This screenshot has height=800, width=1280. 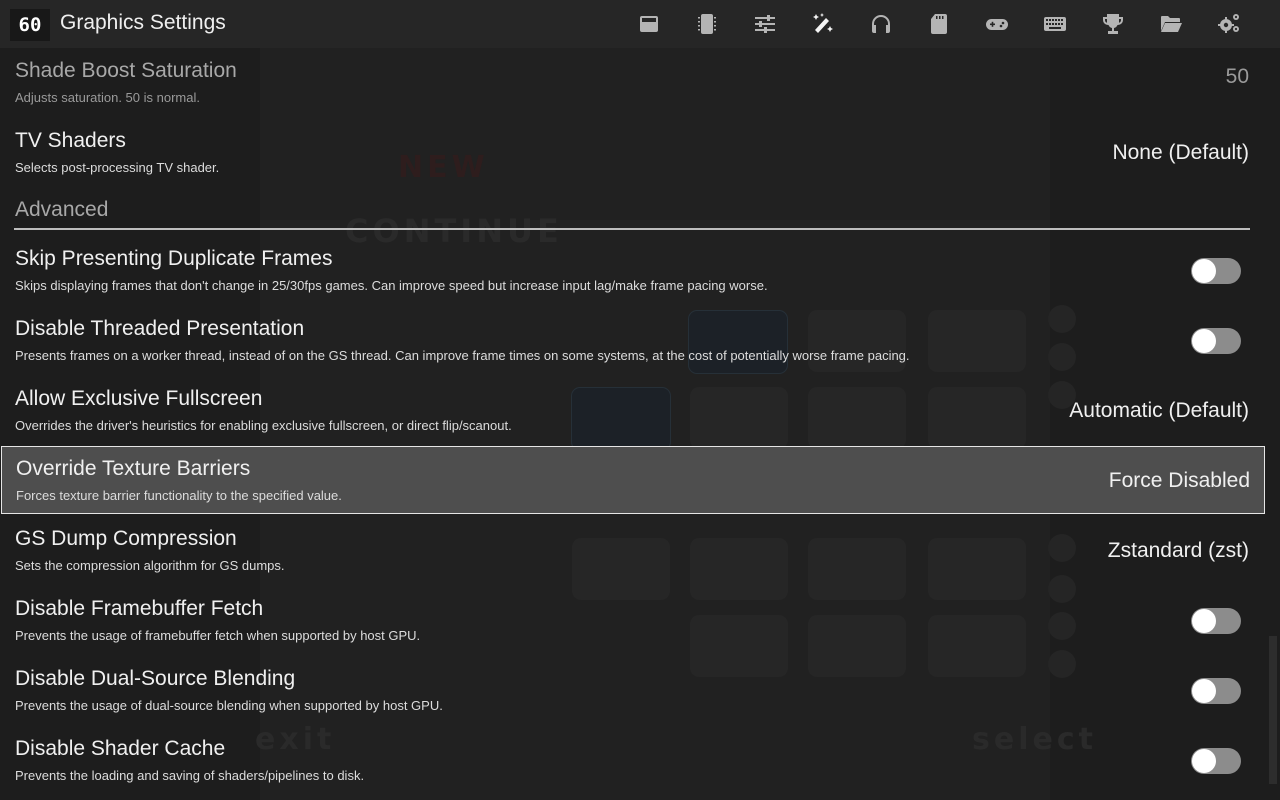 I want to click on setting-value: 50, so click(x=1237, y=76).